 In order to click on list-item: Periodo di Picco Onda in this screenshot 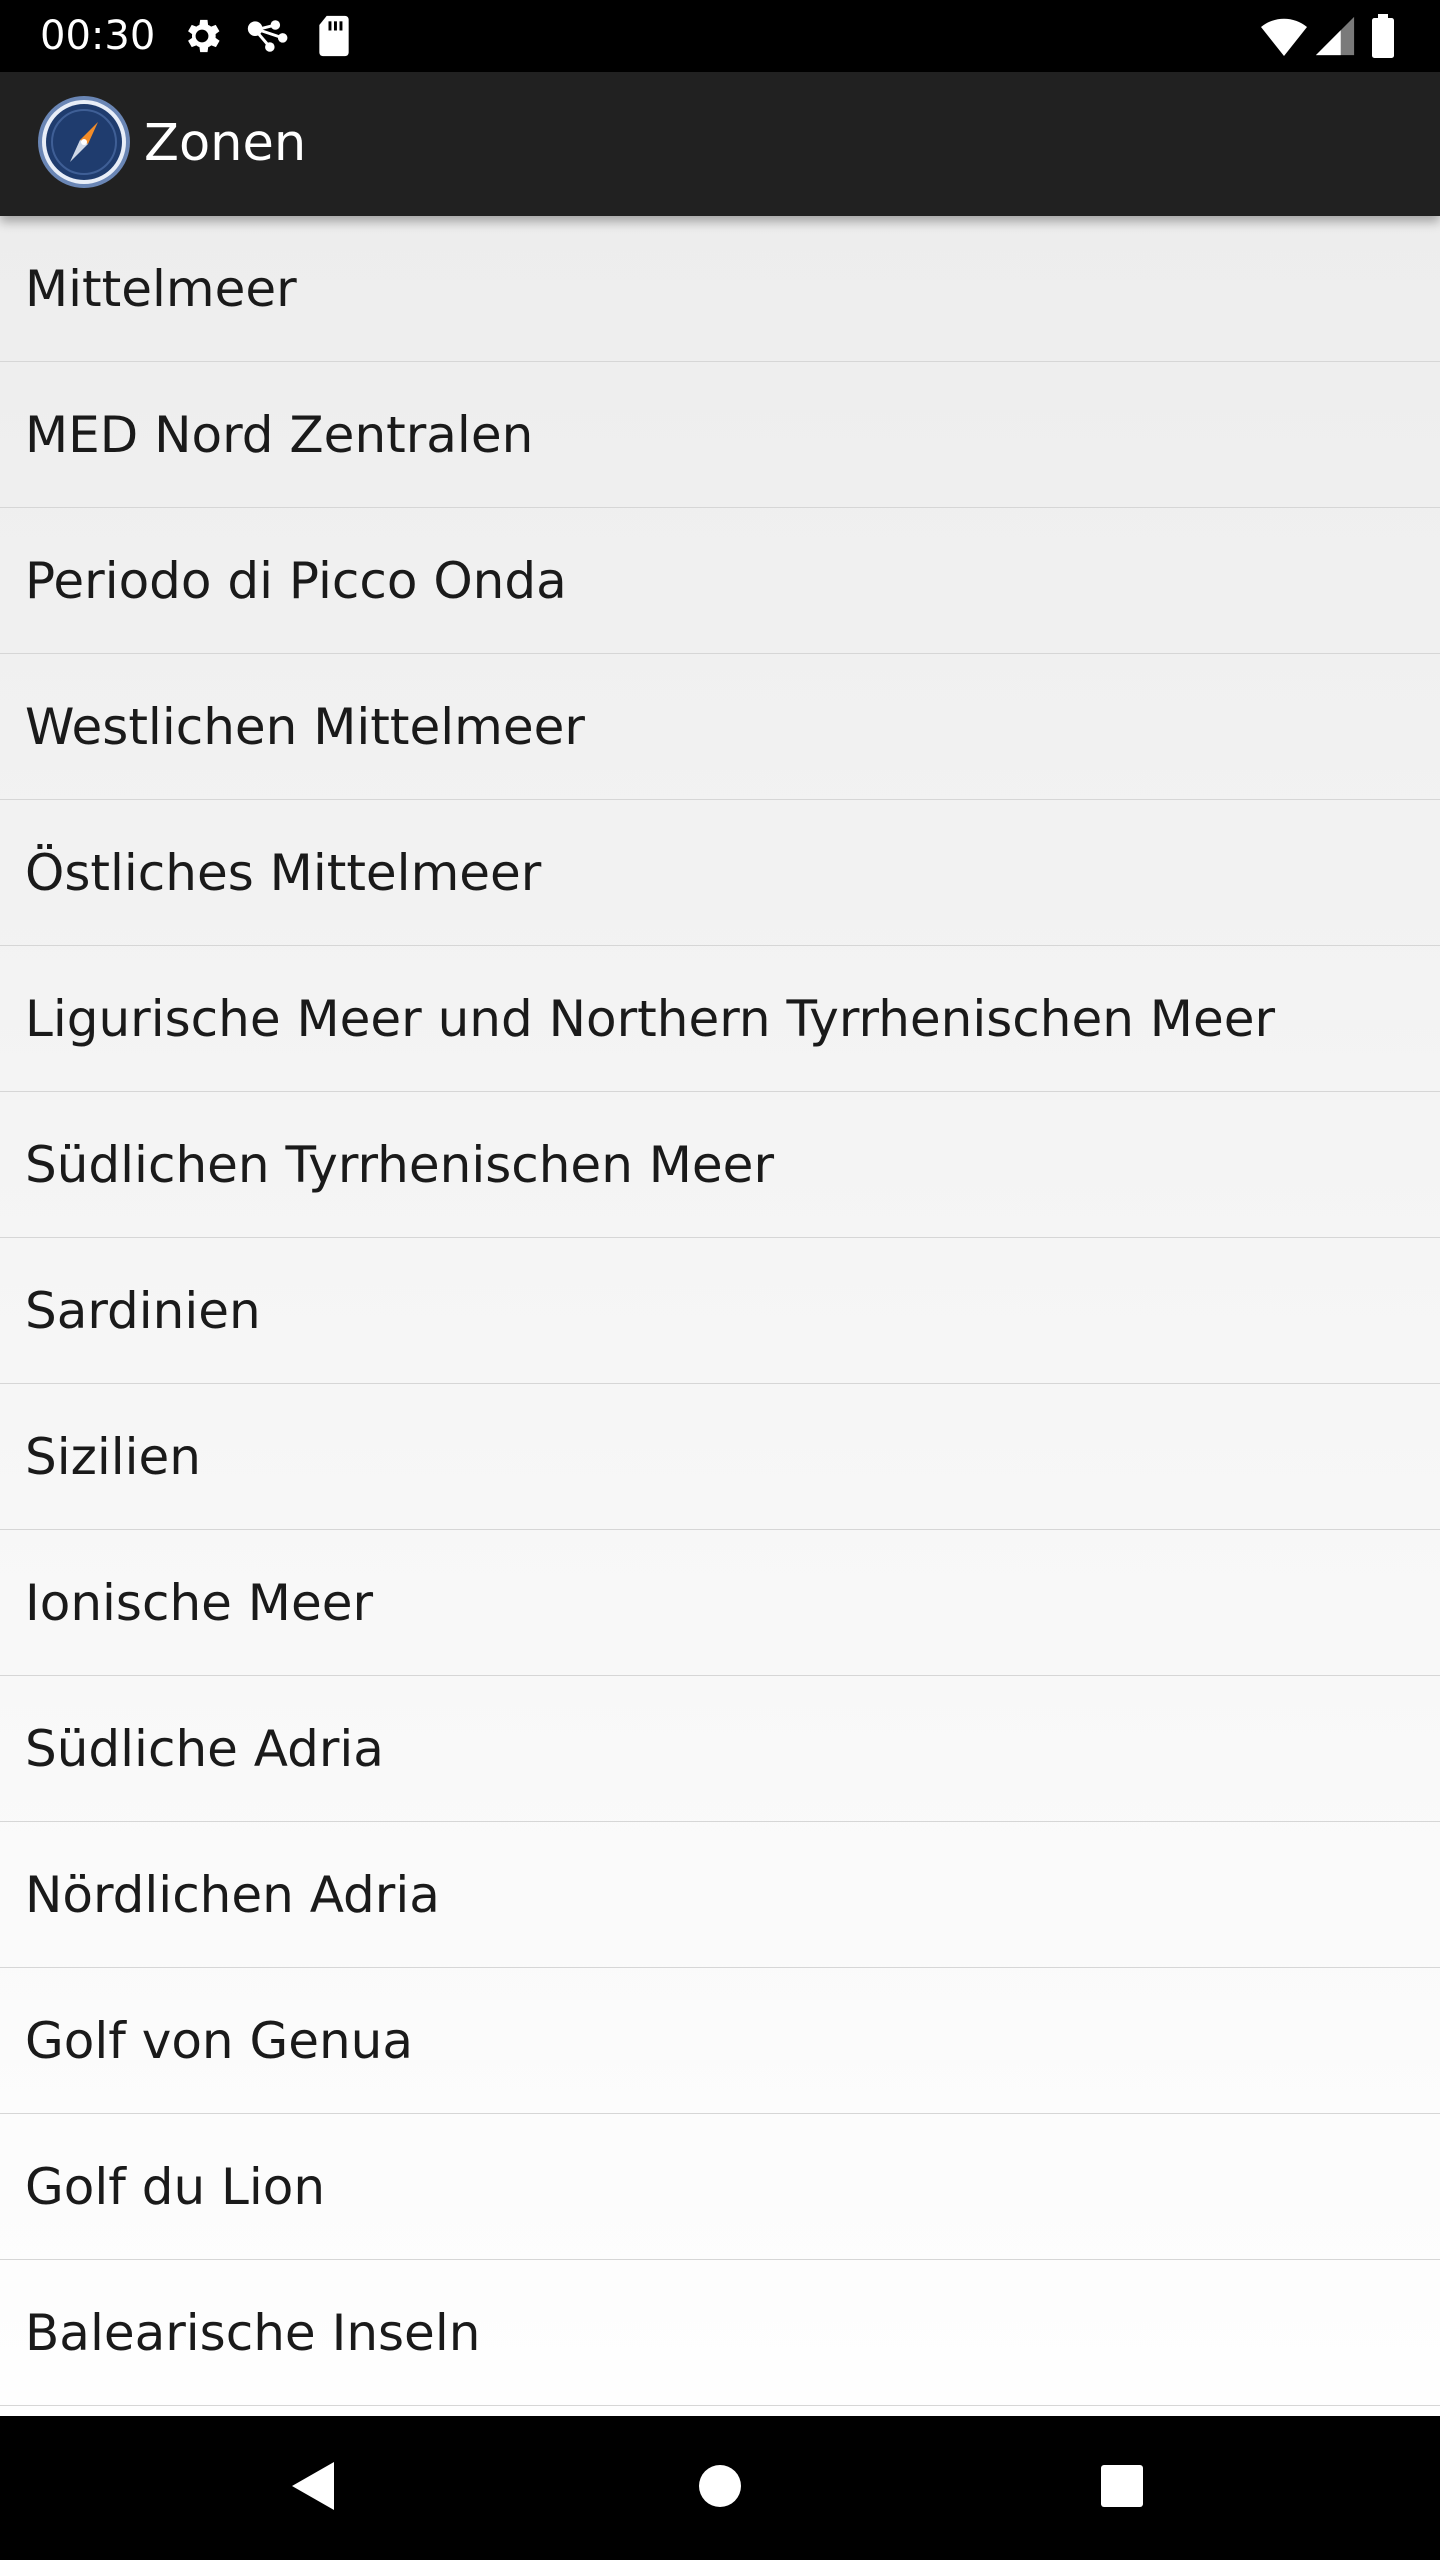, I will do `click(720, 581)`.